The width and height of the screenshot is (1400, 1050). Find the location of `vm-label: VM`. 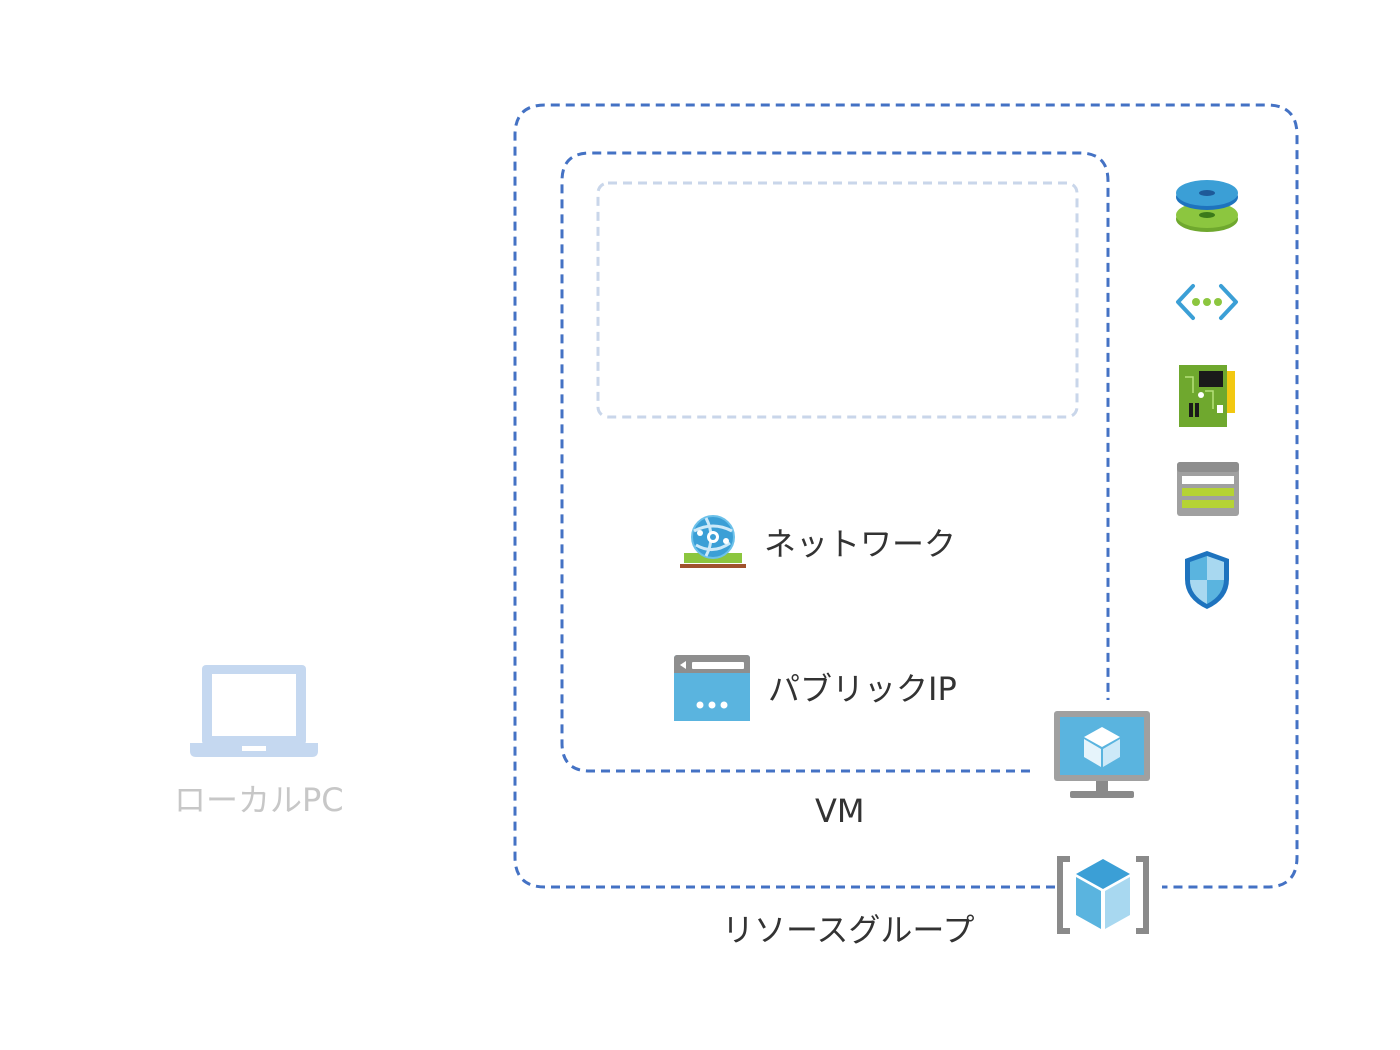

vm-label: VM is located at coordinates (840, 811).